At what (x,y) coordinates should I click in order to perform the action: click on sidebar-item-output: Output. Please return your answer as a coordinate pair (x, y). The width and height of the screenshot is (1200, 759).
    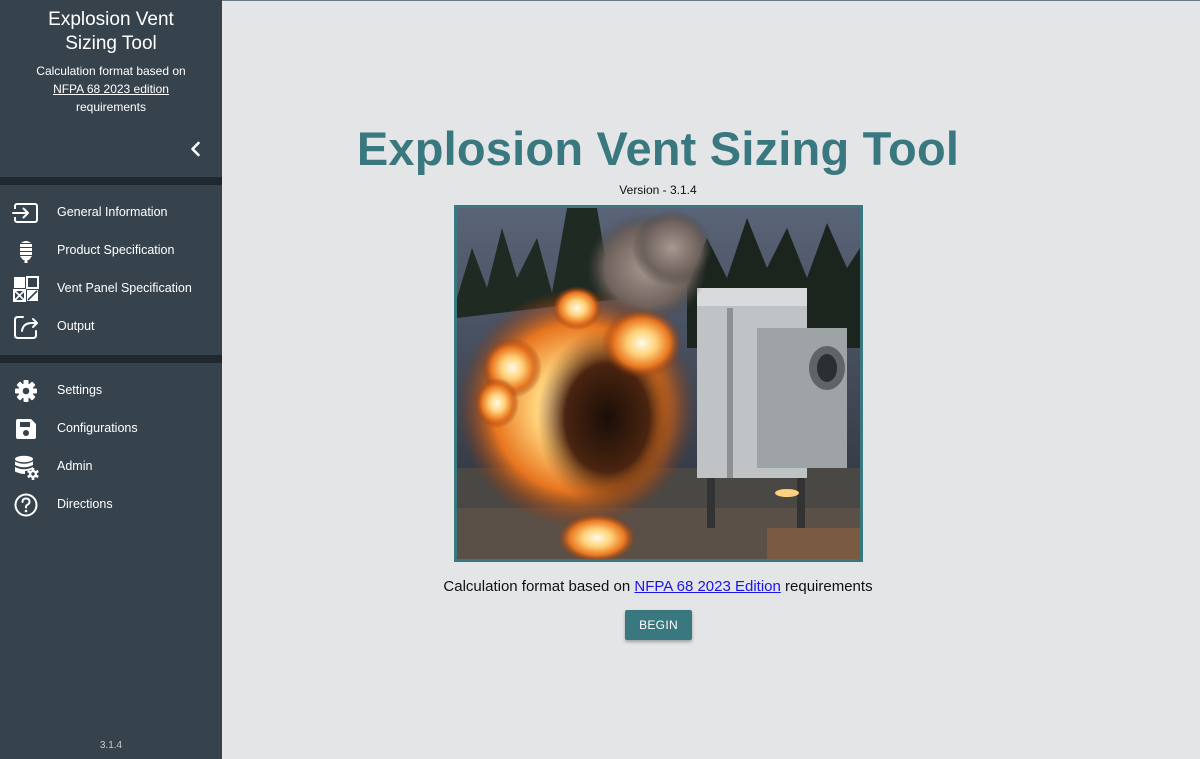
    Looking at the image, I should click on (111, 327).